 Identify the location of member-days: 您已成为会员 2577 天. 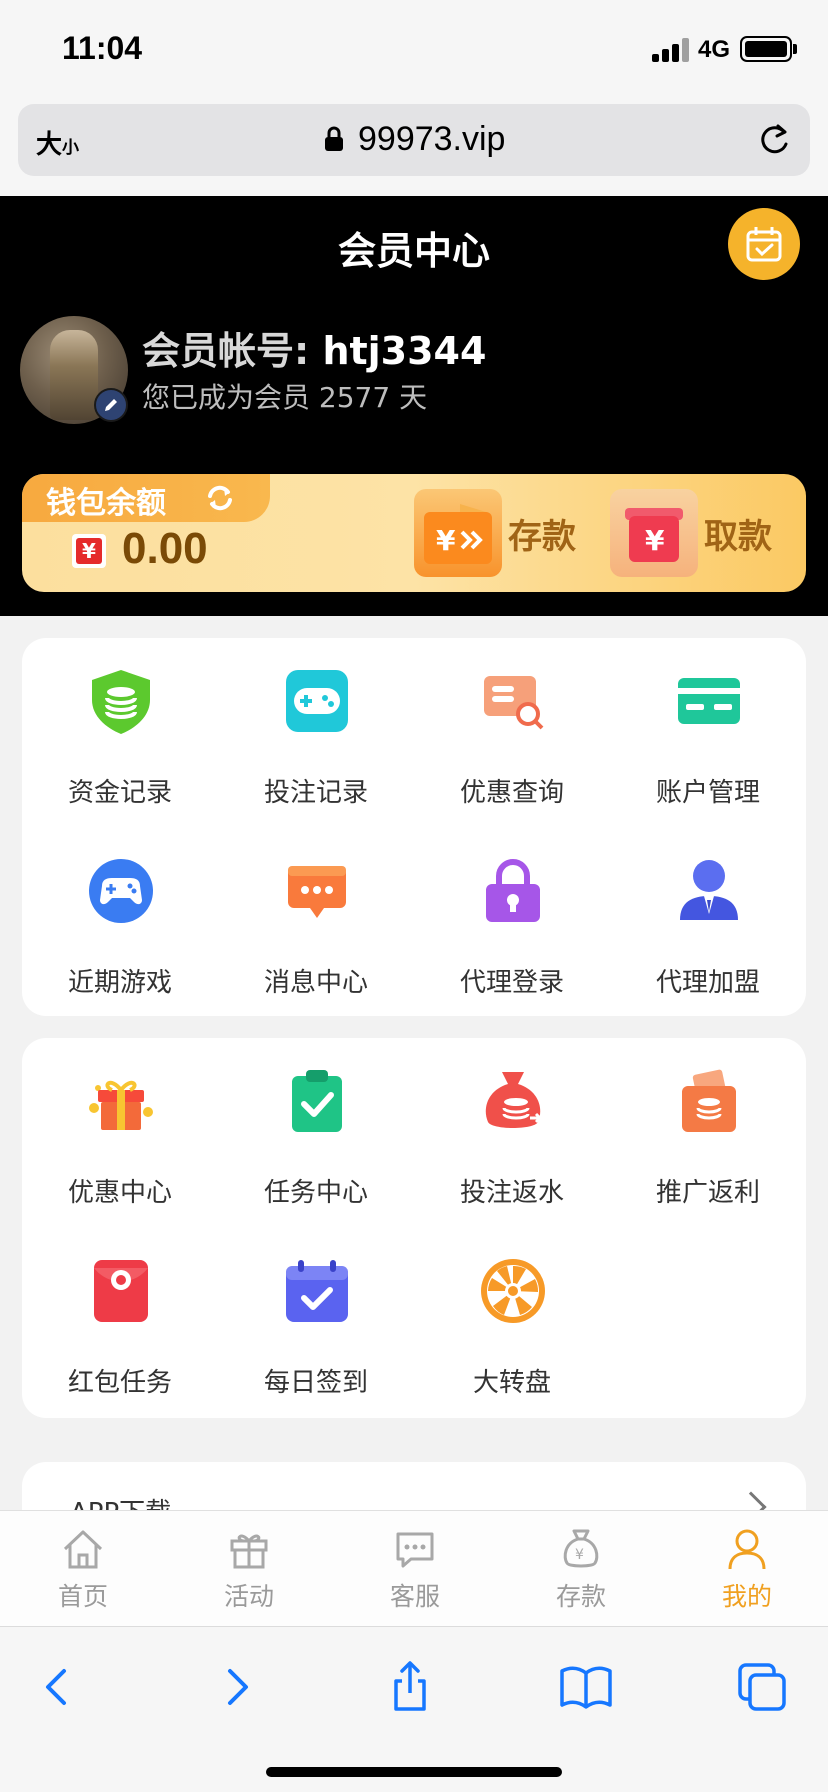
(285, 397).